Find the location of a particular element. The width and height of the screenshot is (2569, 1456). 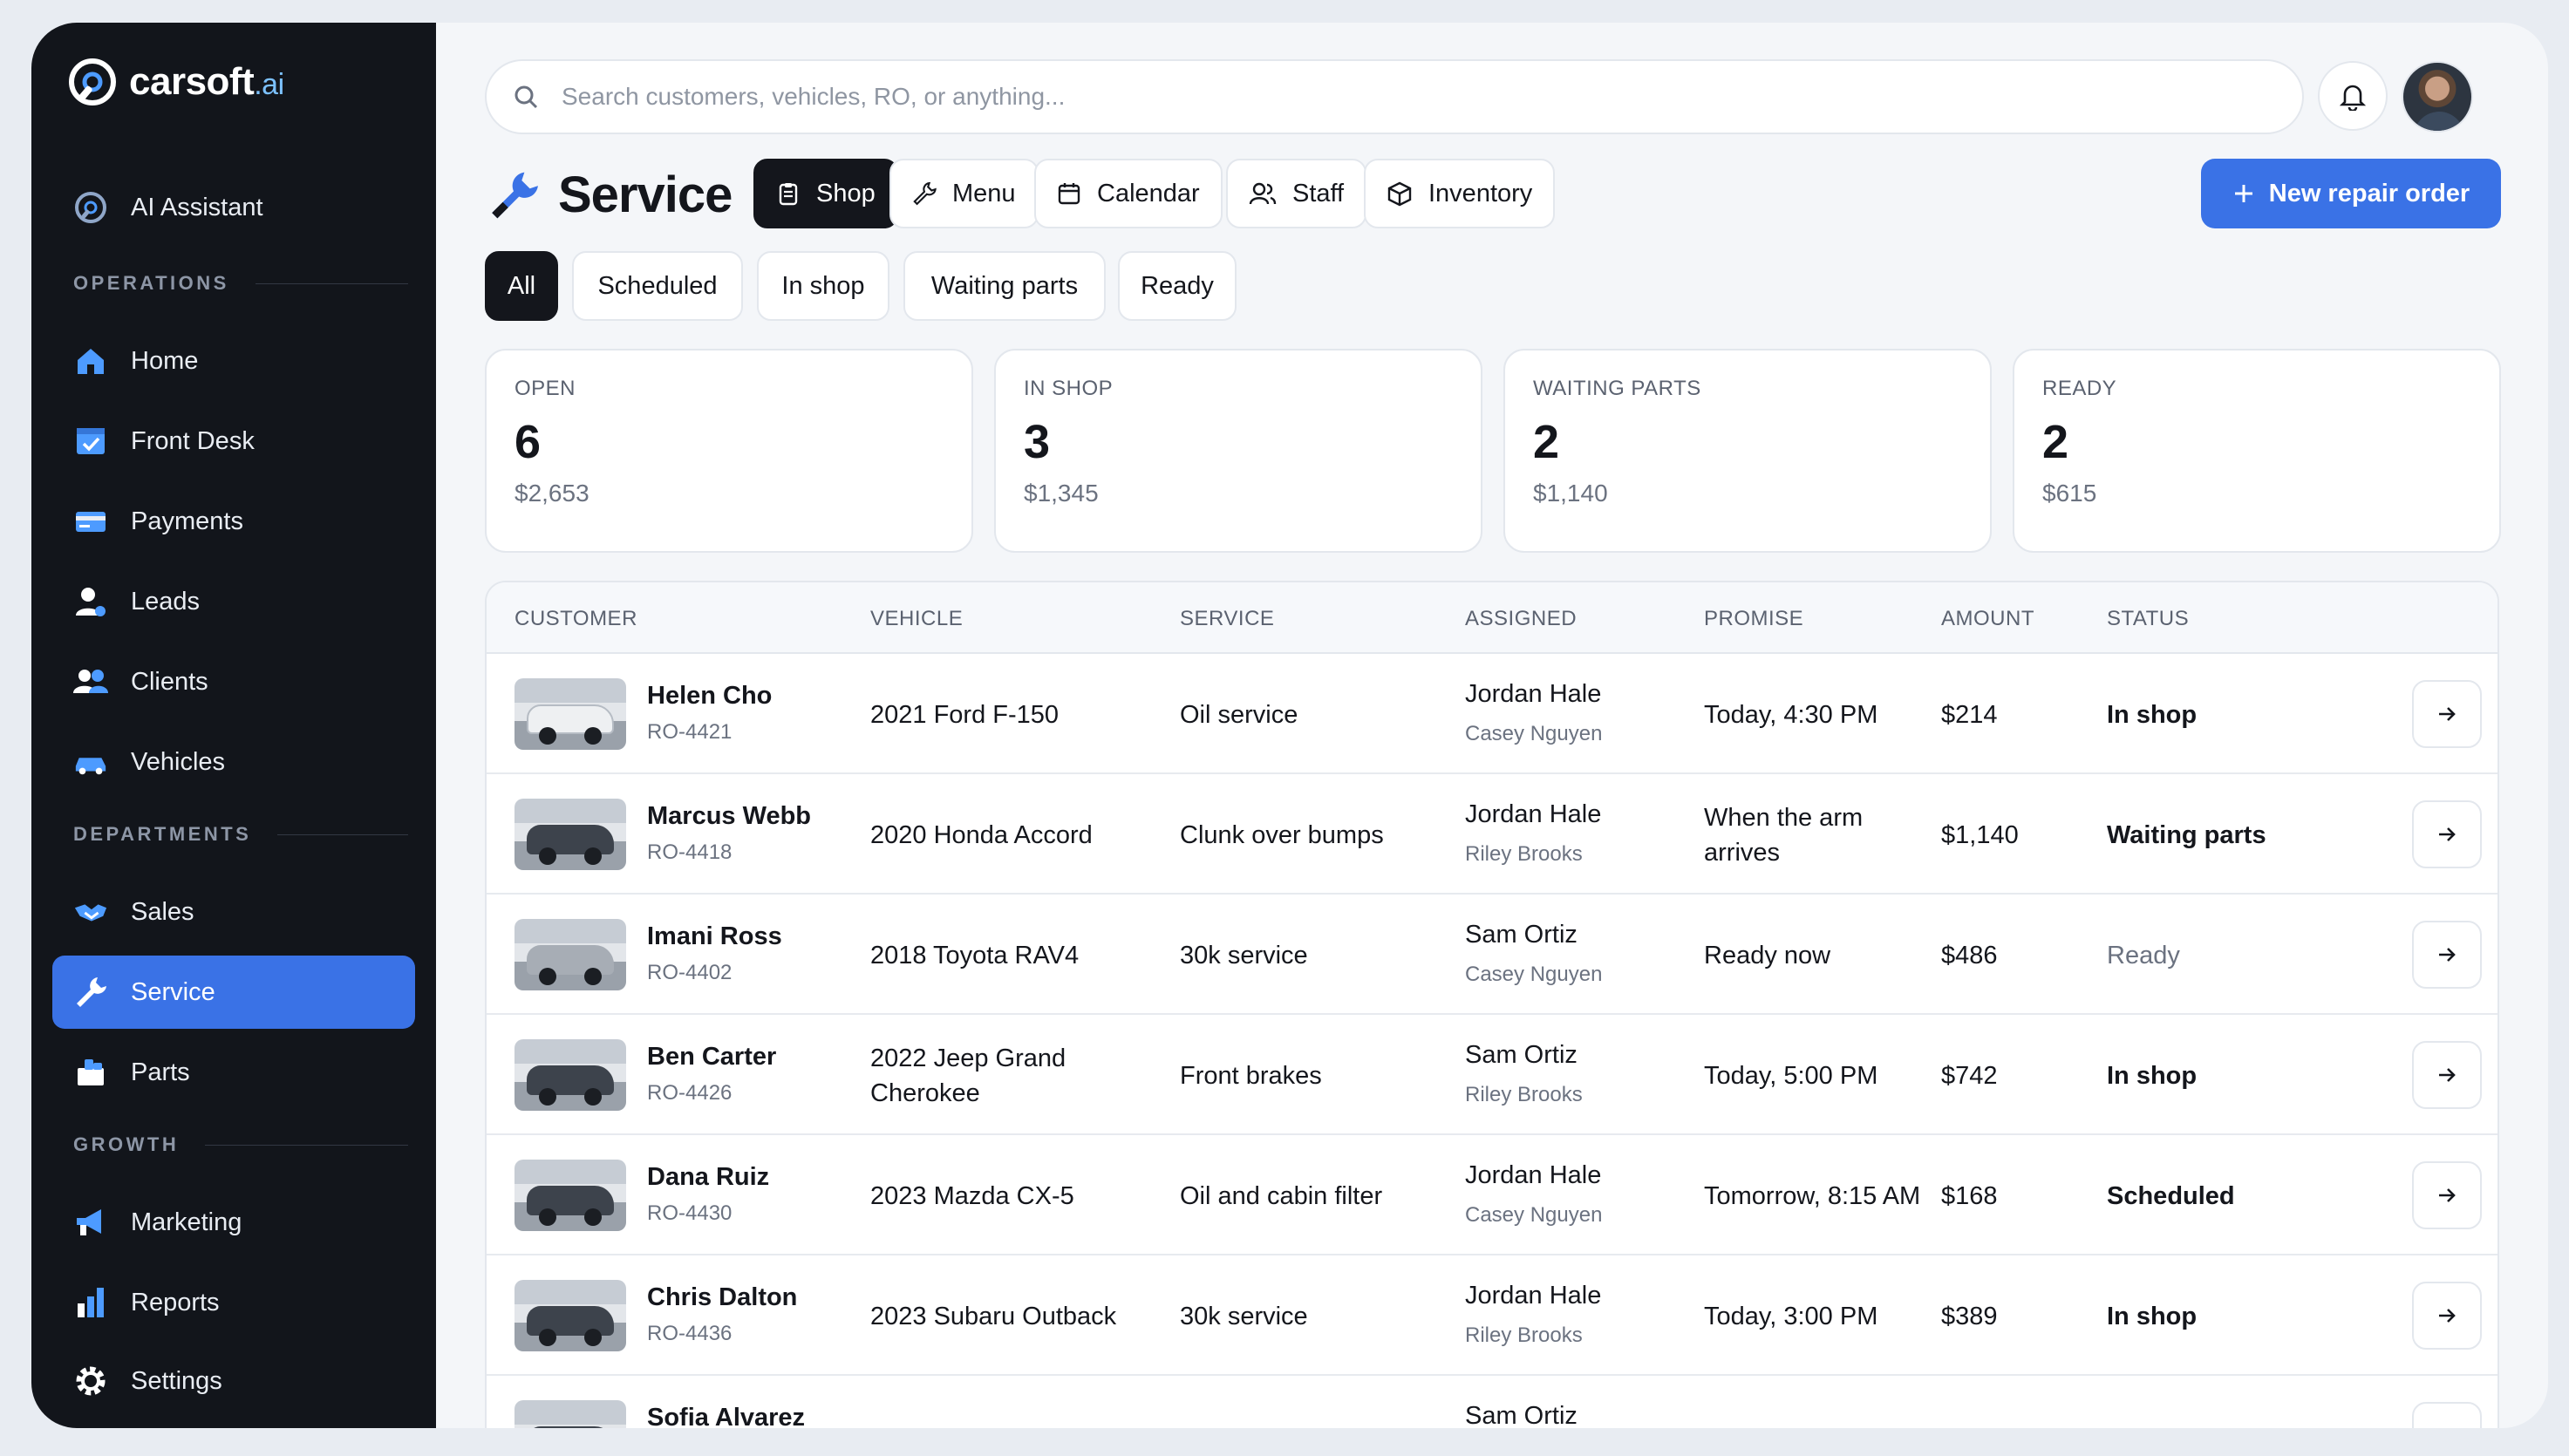

sidebar-item-marketing: Marketing is located at coordinates (233, 1222).